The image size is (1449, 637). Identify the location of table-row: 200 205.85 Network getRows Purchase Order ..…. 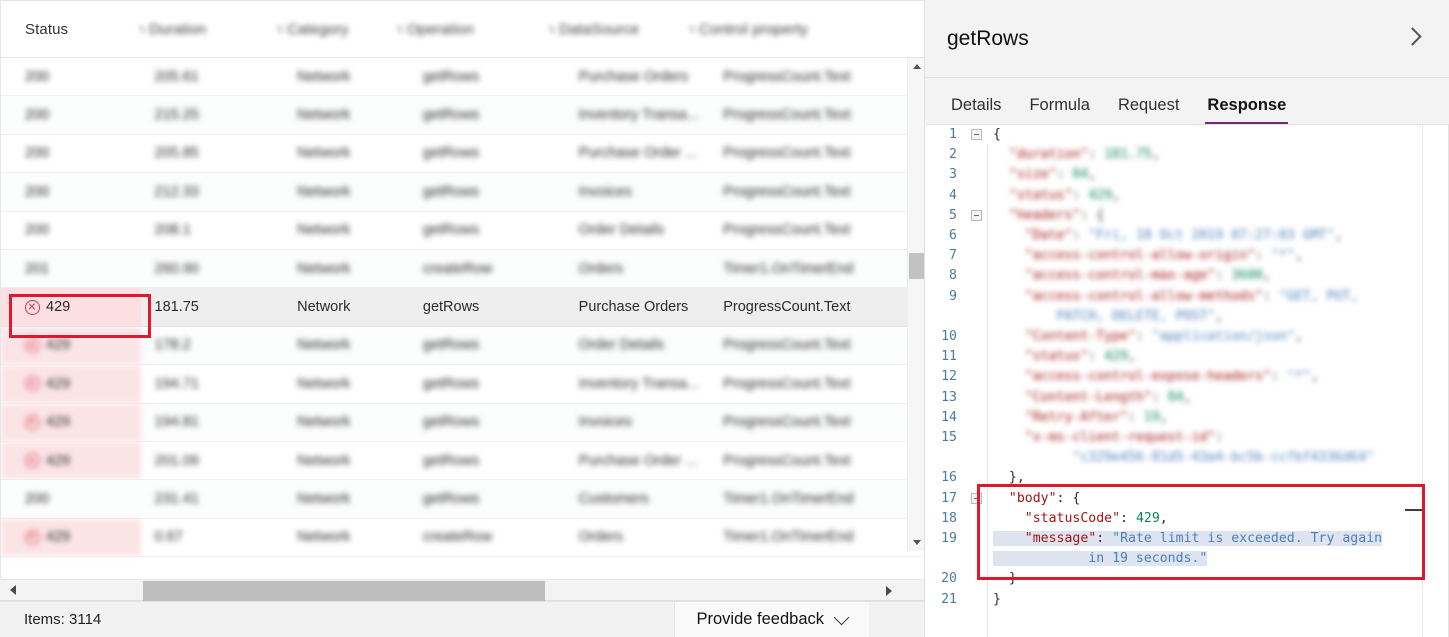
(462, 154).